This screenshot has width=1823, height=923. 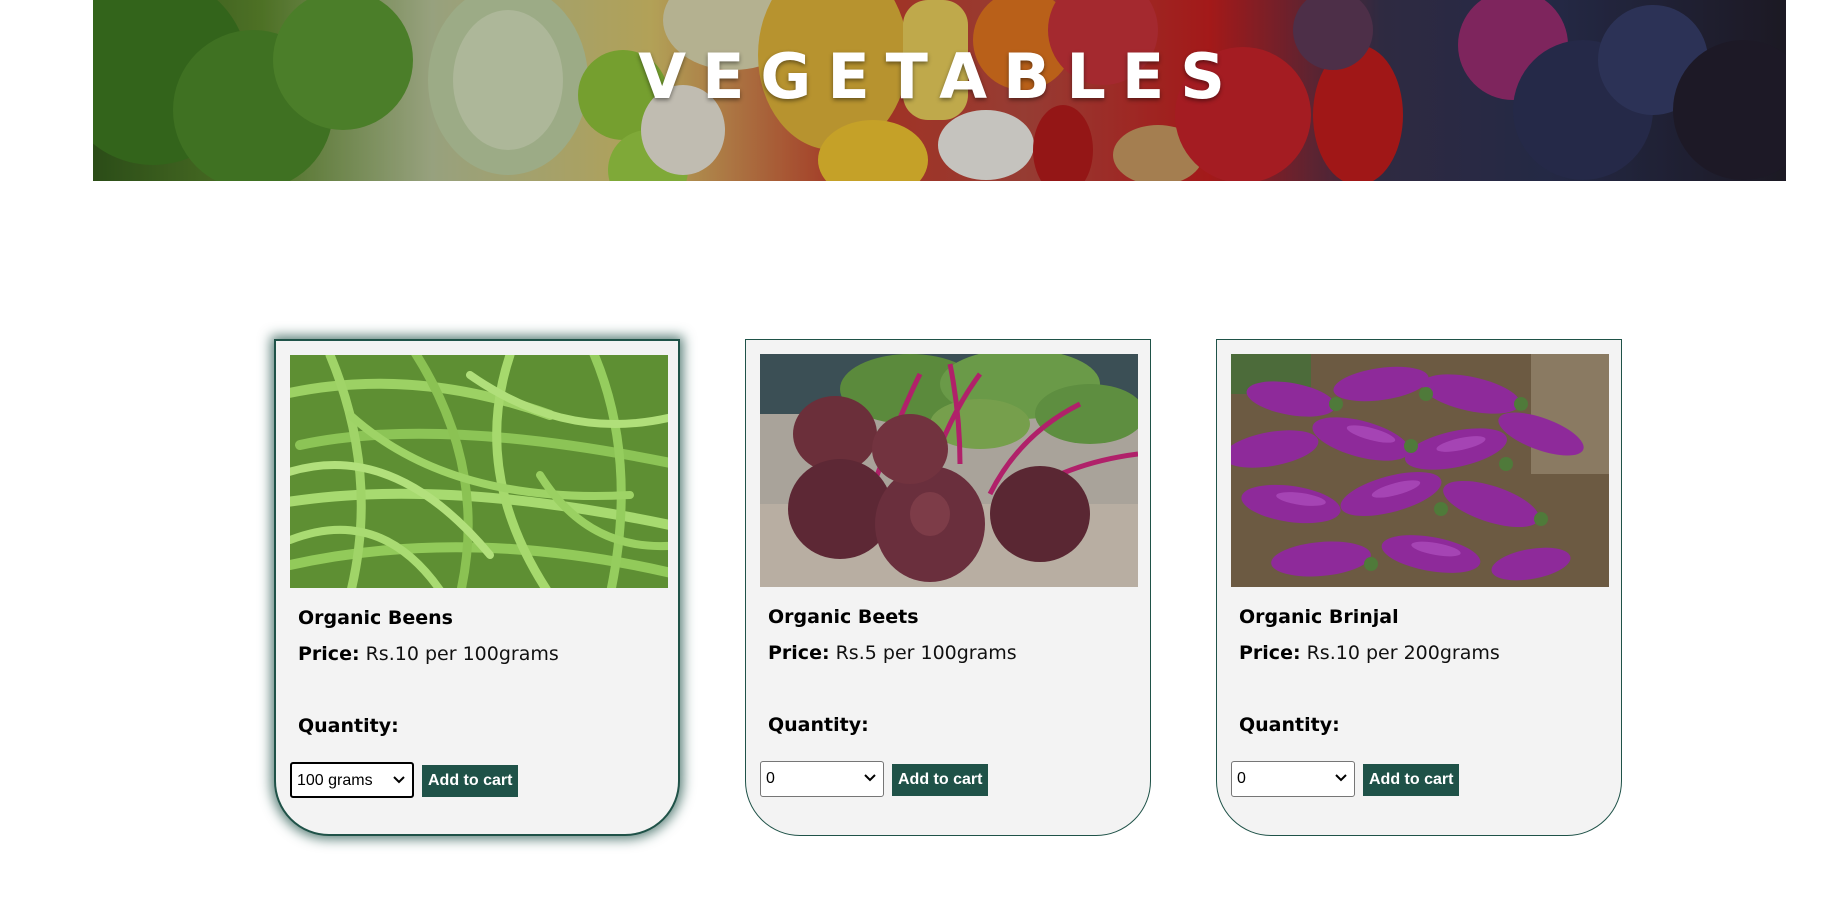 I want to click on price-value: Rs.5 per 100grams, so click(x=926, y=653).